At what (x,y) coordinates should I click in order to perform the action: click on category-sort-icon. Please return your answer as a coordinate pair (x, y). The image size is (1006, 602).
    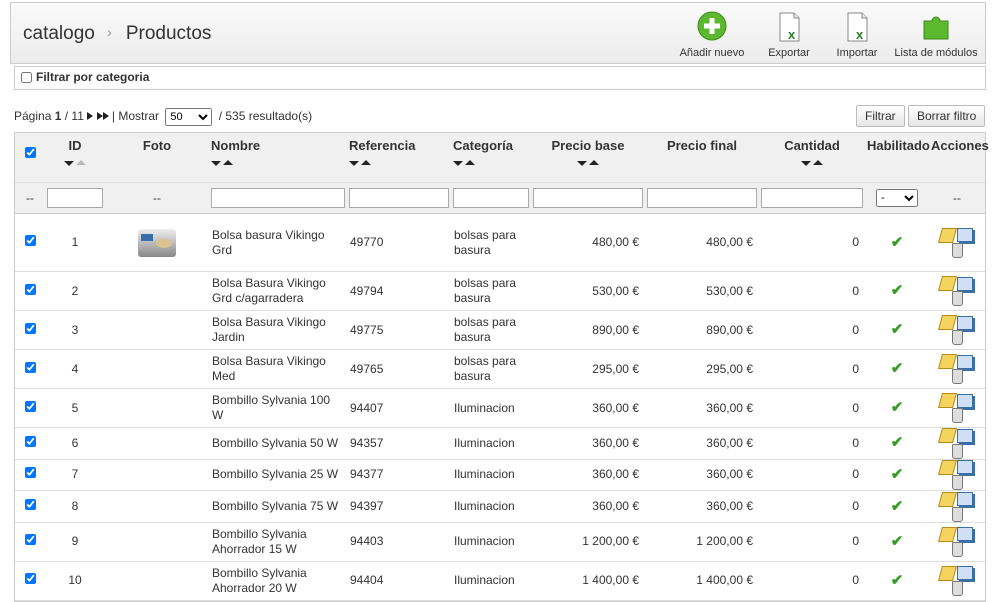
    Looking at the image, I should click on (491, 160).